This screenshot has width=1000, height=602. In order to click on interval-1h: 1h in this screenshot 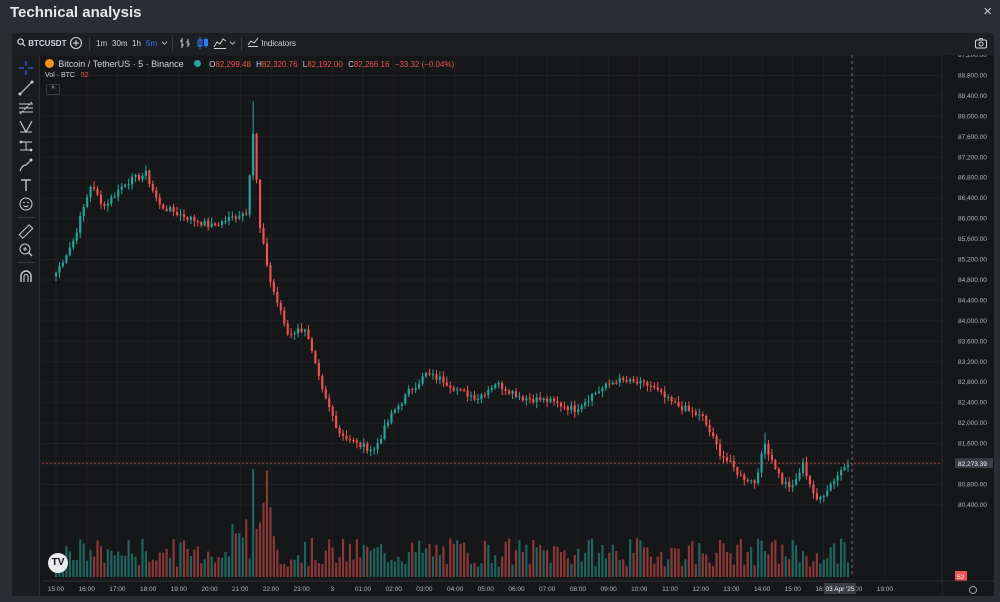, I will do `click(136, 44)`.